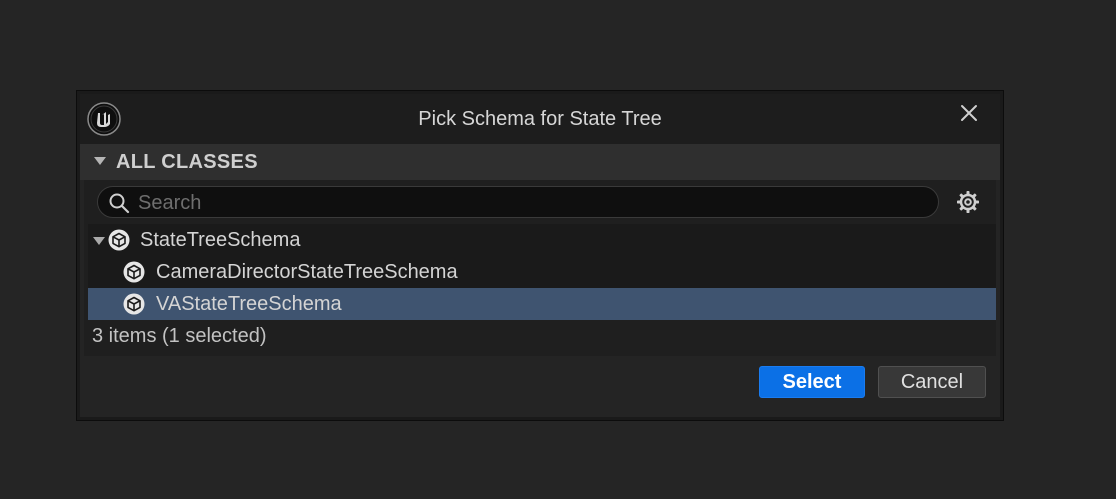 This screenshot has width=1116, height=499. What do you see at coordinates (531, 203) in the screenshot?
I see `search-input` at bounding box center [531, 203].